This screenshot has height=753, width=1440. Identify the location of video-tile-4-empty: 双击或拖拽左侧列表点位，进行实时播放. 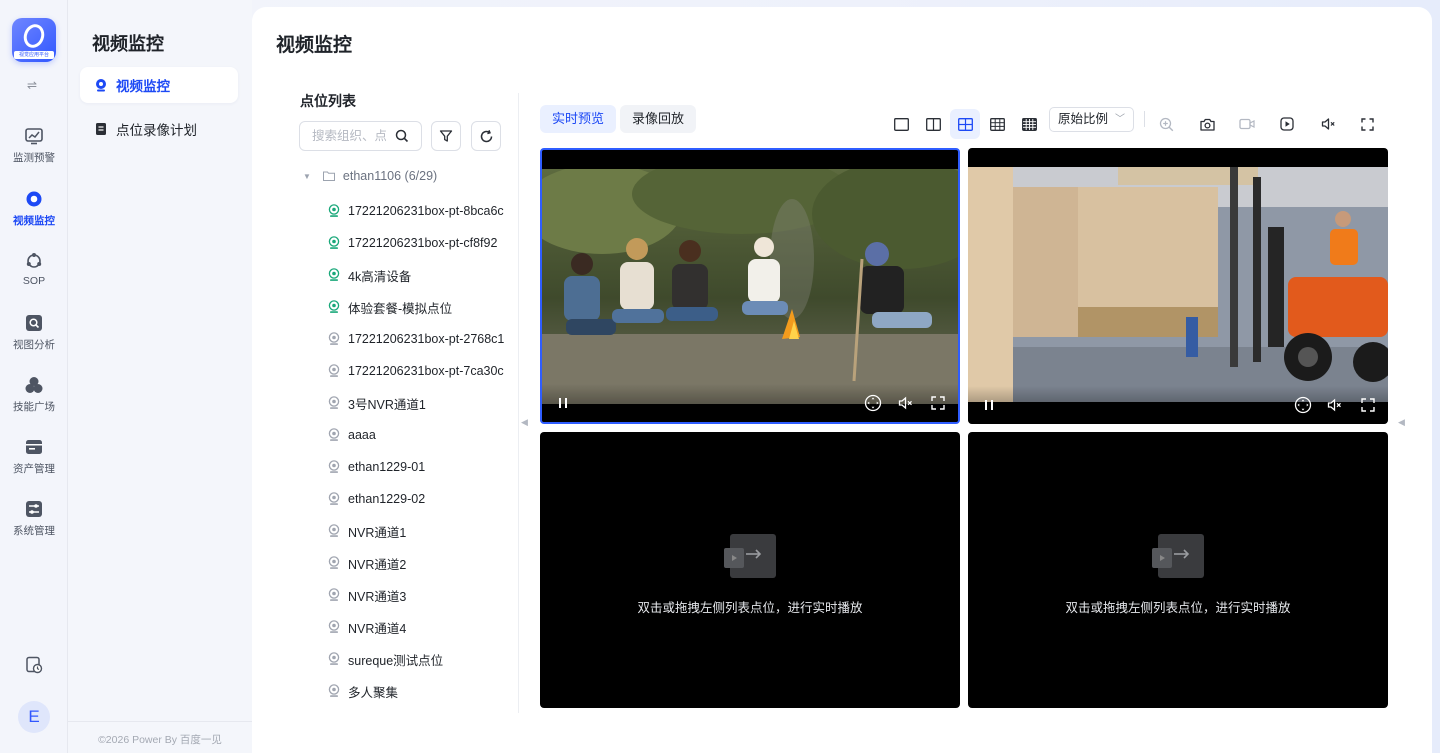
(1178, 570).